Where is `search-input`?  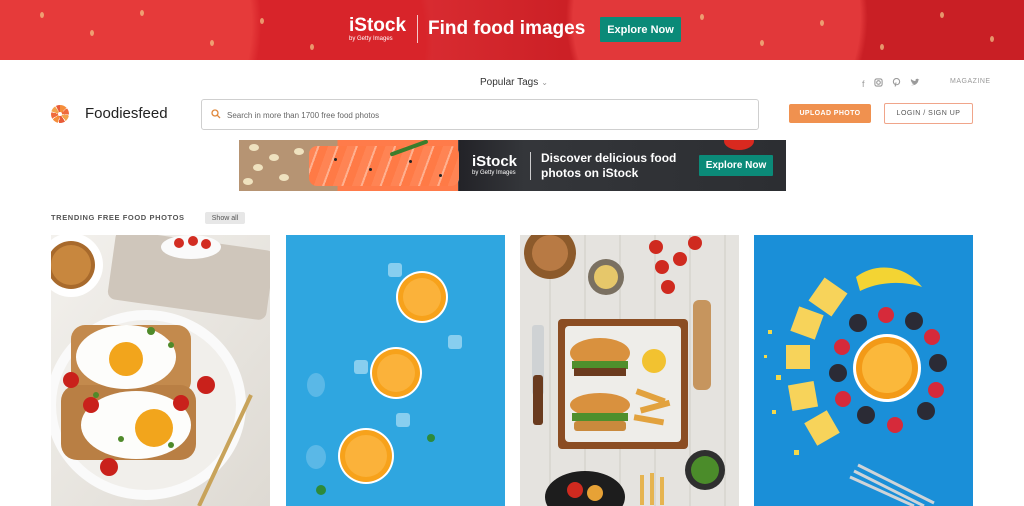 search-input is located at coordinates (487, 115).